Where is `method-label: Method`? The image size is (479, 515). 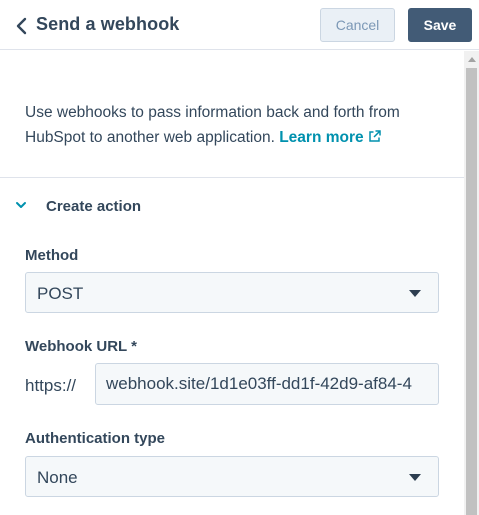 method-label: Method is located at coordinates (52, 255).